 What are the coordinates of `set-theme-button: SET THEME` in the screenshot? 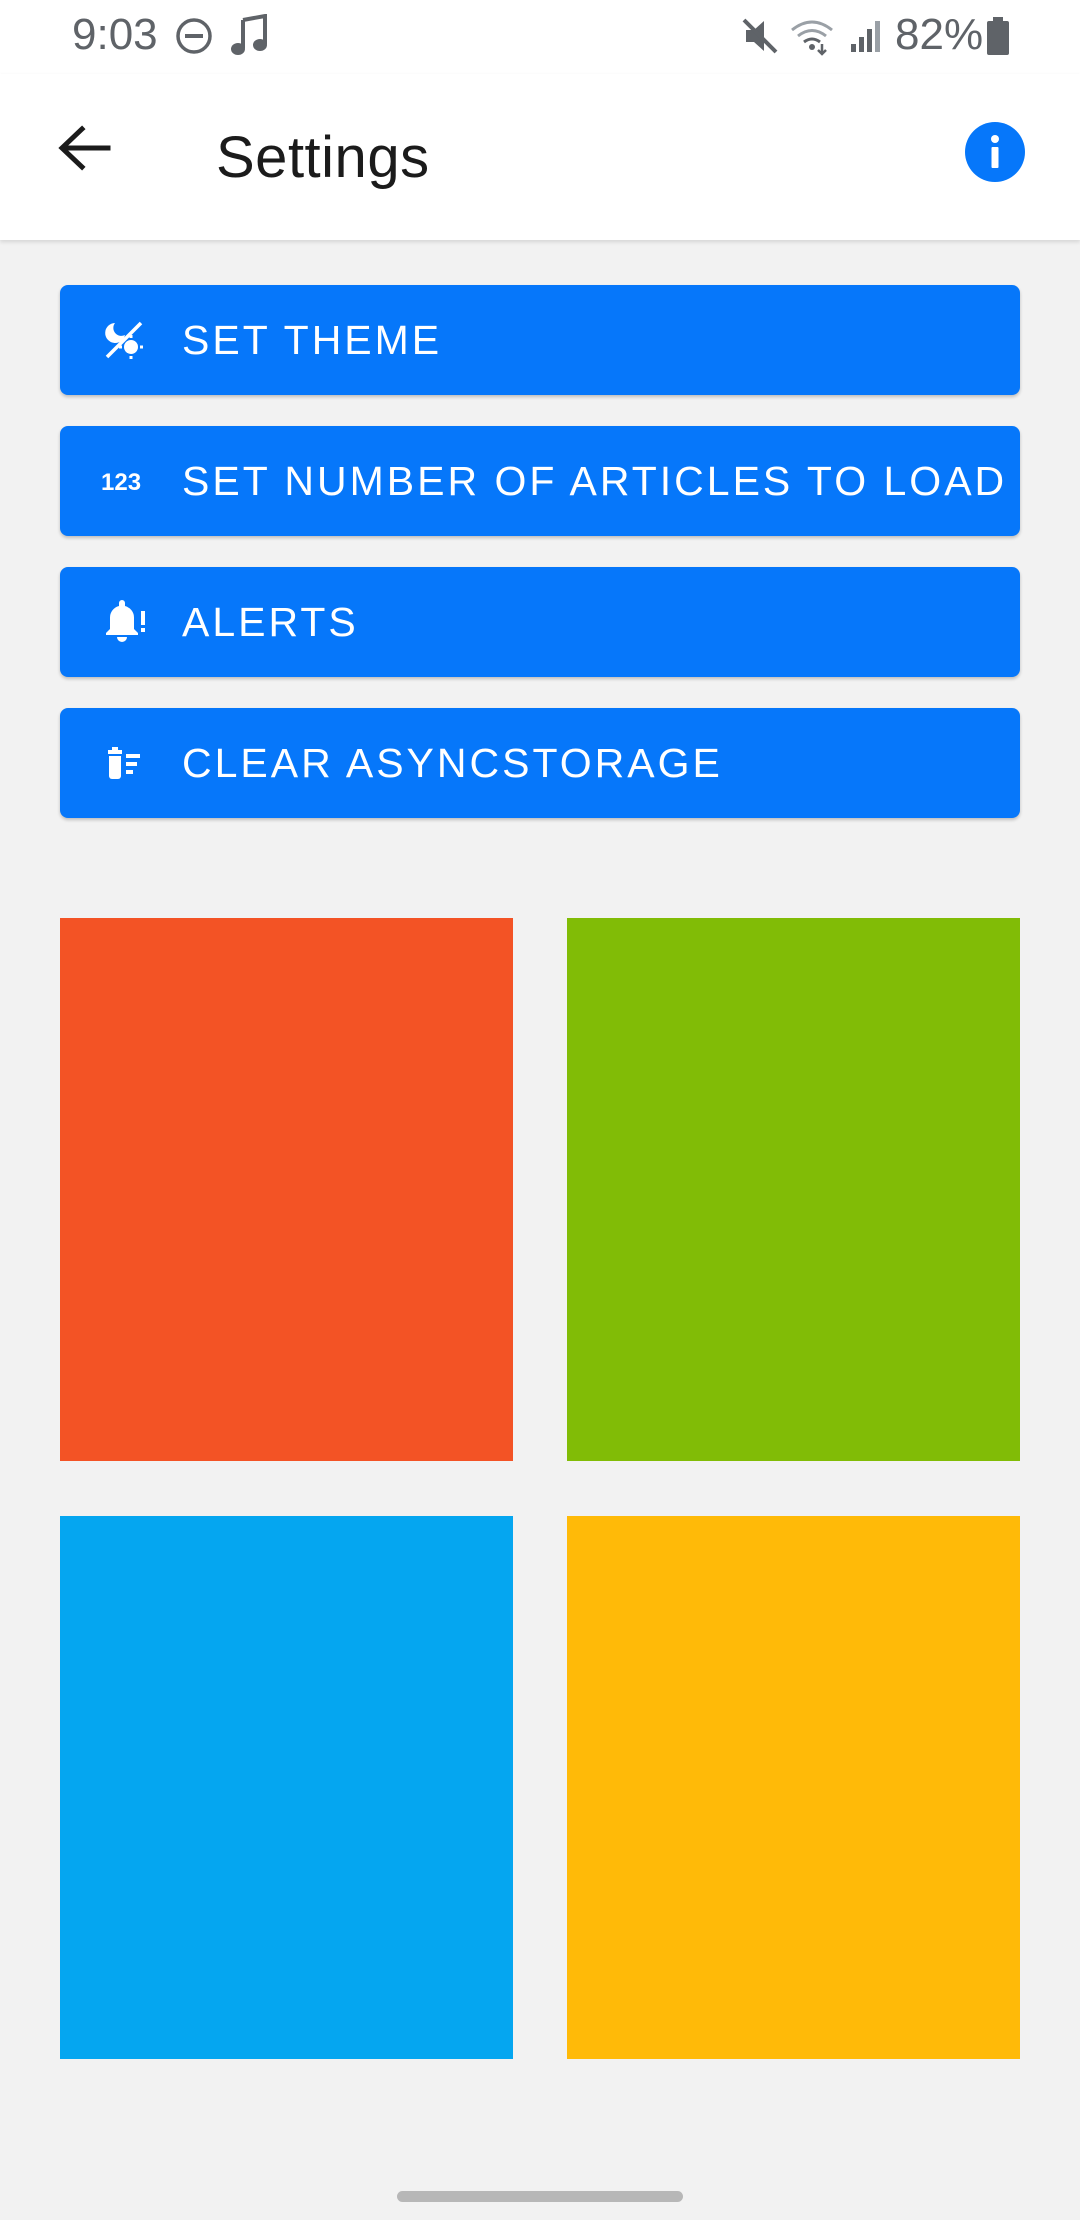 It's located at (540, 340).